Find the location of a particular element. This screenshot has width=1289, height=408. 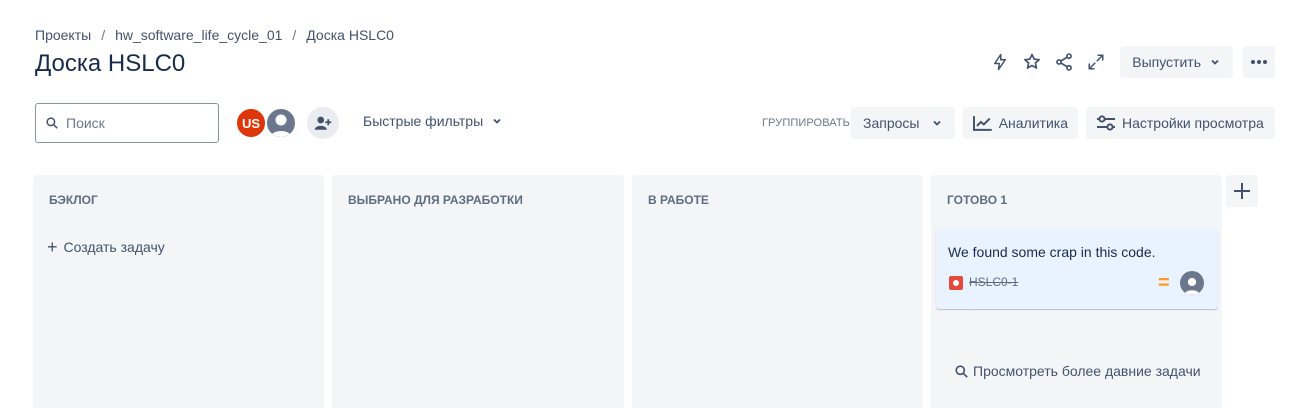

view-older-issues-link: Просмотреть более давние задачи is located at coordinates (1078, 371).